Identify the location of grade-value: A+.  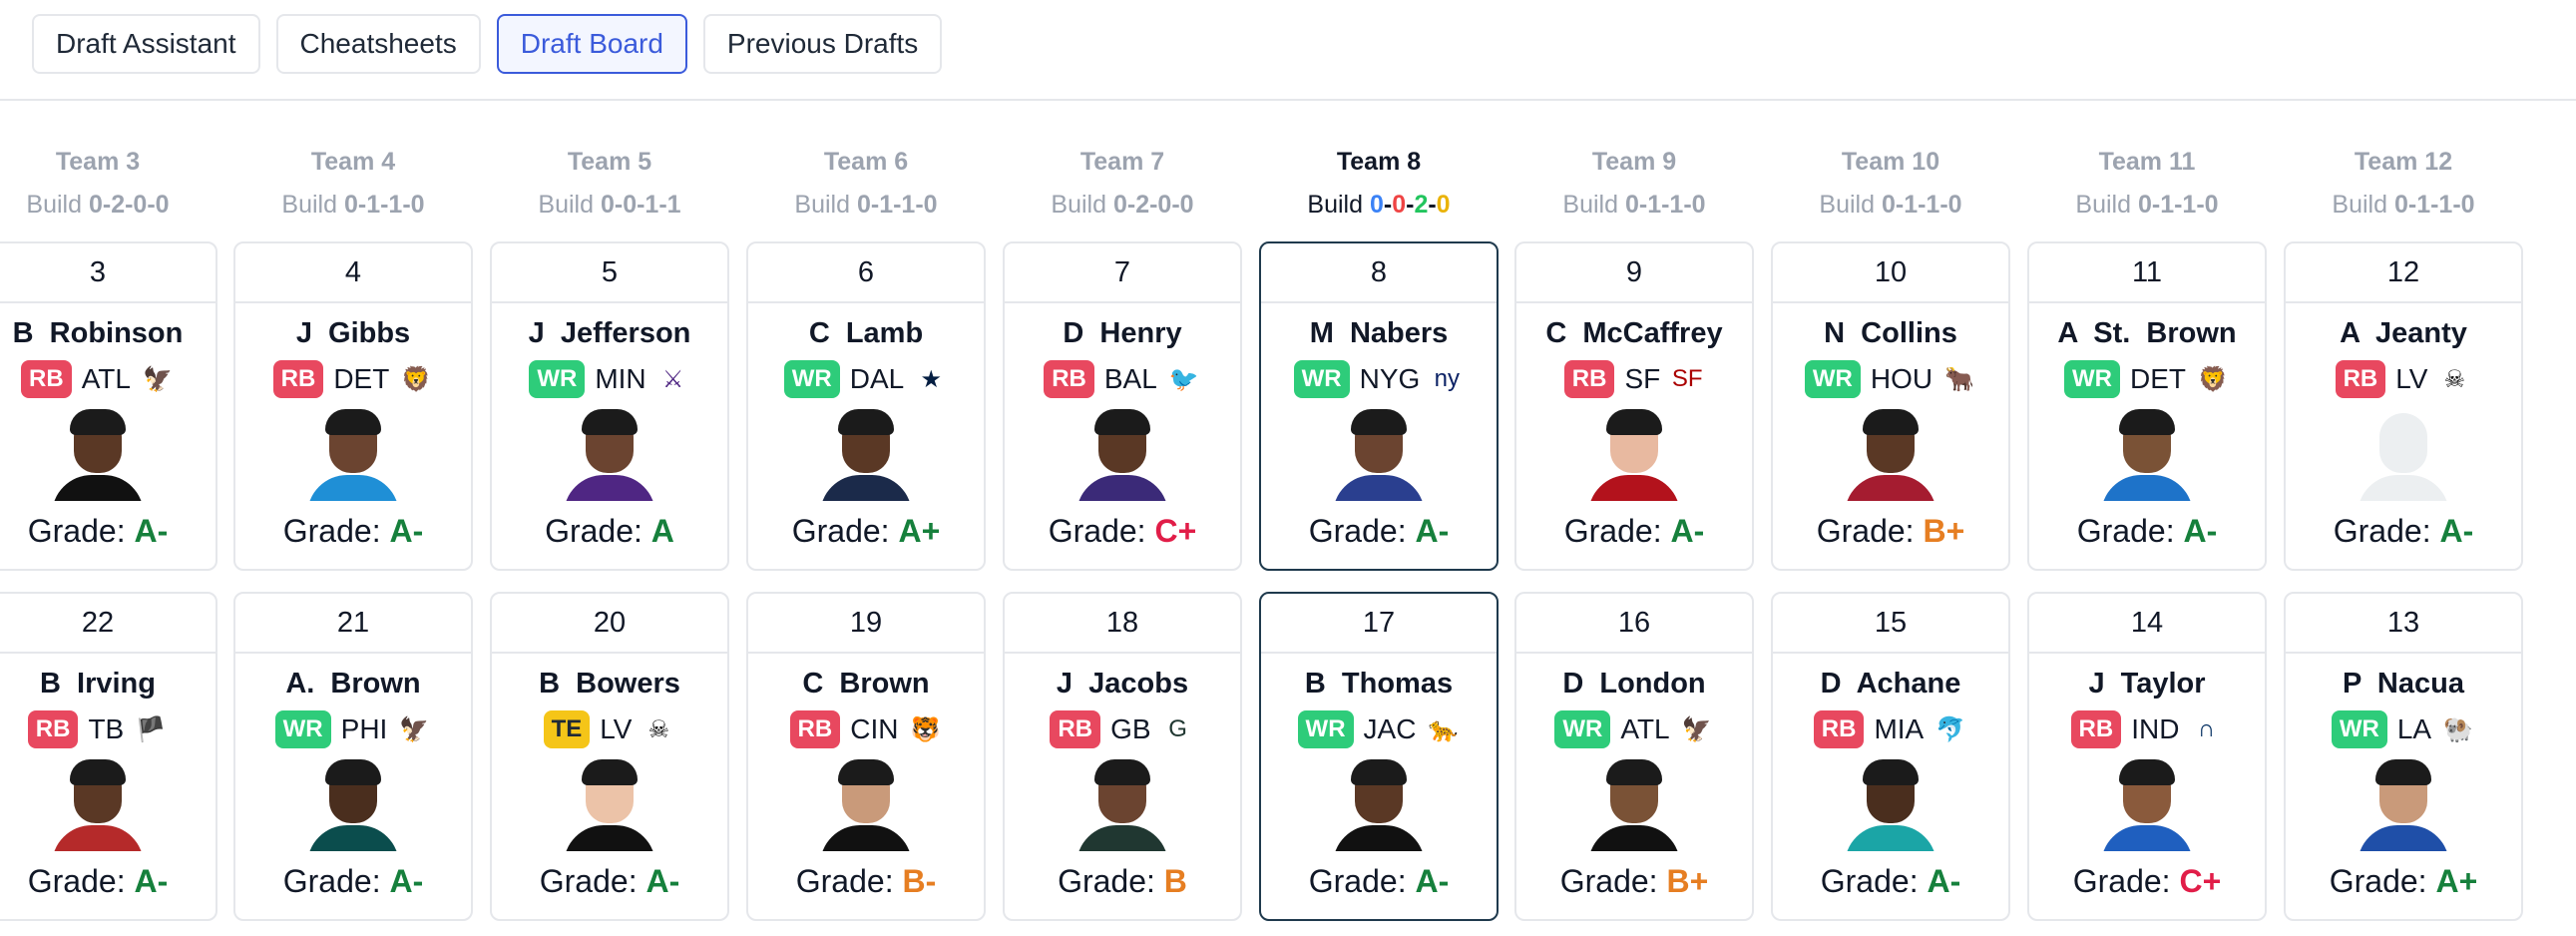
(919, 531).